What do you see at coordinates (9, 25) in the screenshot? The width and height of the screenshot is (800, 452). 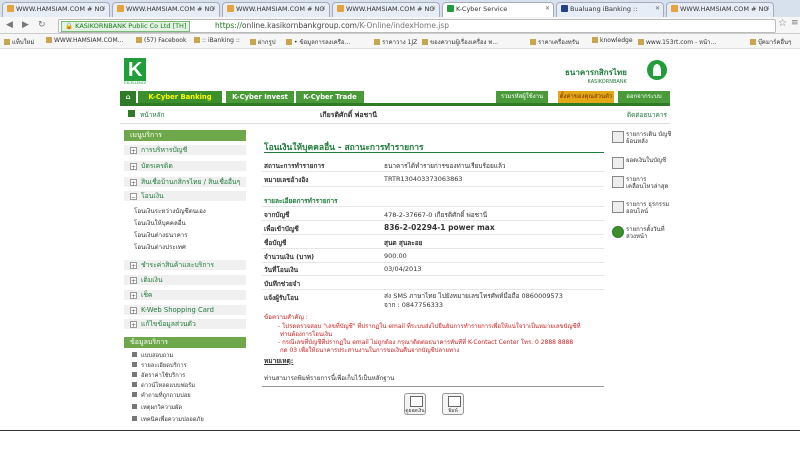 I see `back-arrow-icon: ◀` at bounding box center [9, 25].